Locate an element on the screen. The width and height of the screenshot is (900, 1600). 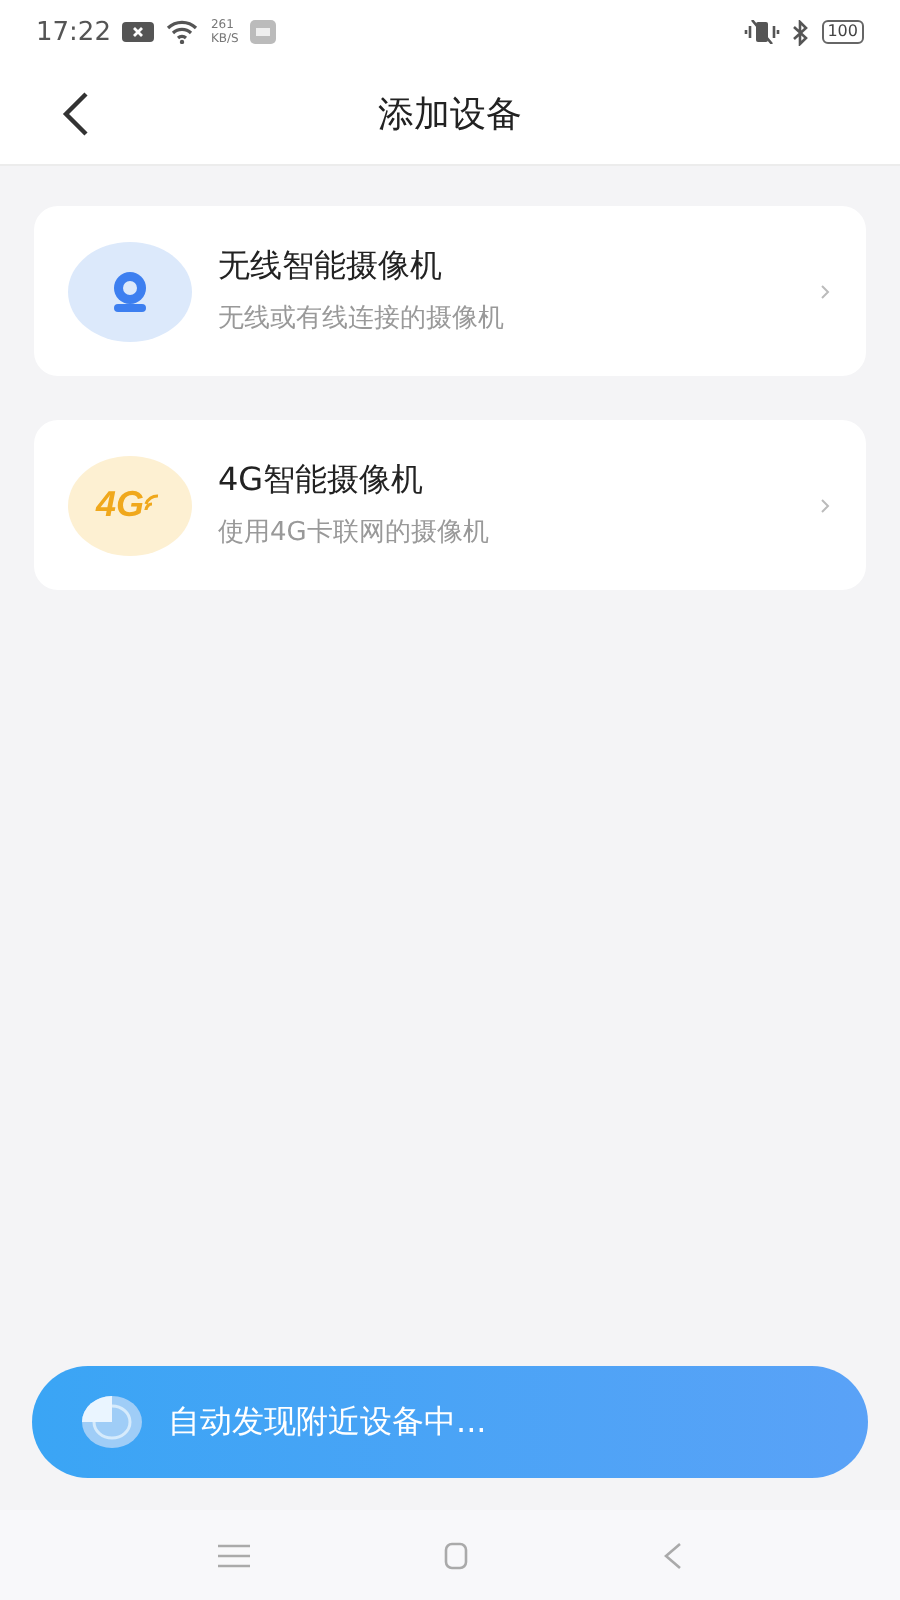
page-title: 添加设备 is located at coordinates (450, 115).